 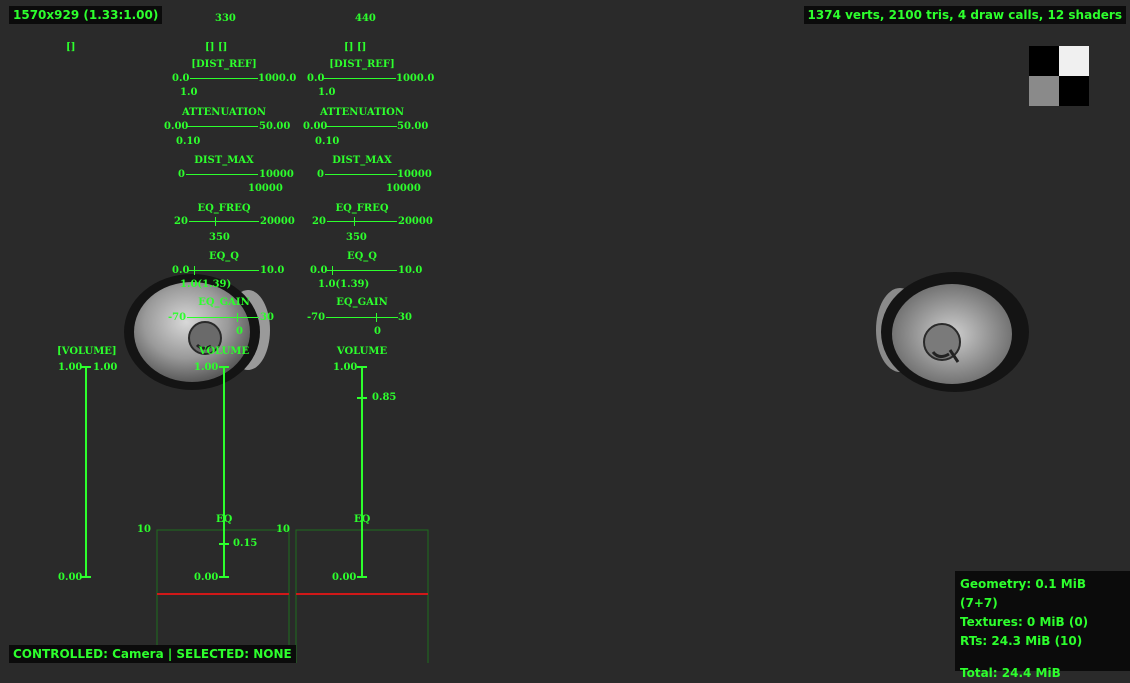 I want to click on col2-eq-gain-marker, so click(x=376, y=317).